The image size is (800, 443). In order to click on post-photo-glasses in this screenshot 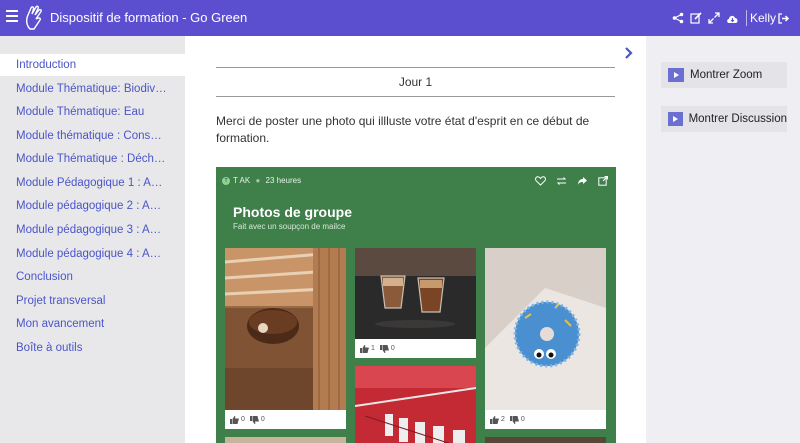, I will do `click(415, 293)`.